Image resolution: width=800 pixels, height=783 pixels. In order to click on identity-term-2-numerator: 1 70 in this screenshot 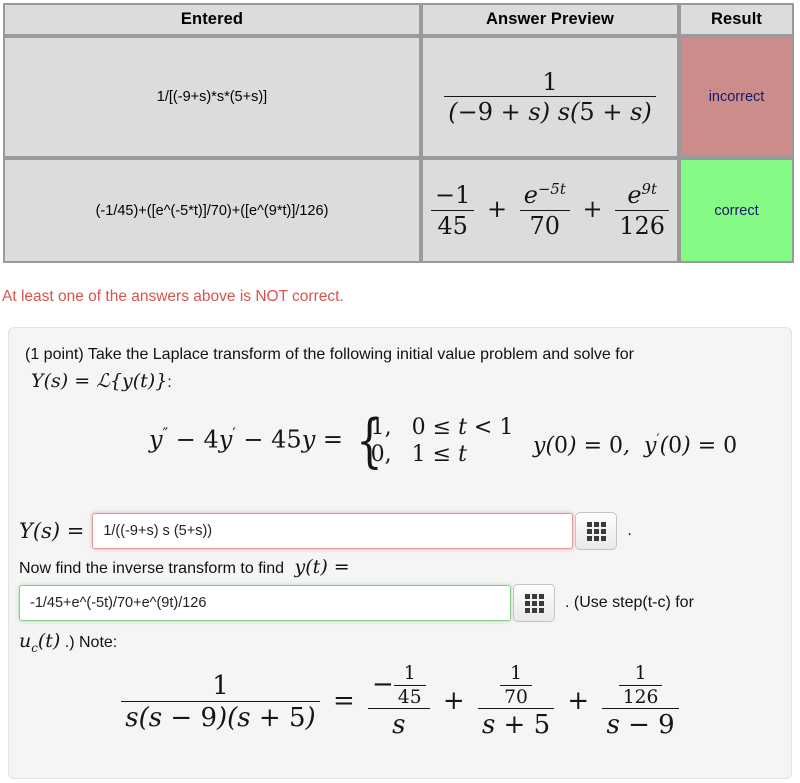, I will do `click(516, 685)`.